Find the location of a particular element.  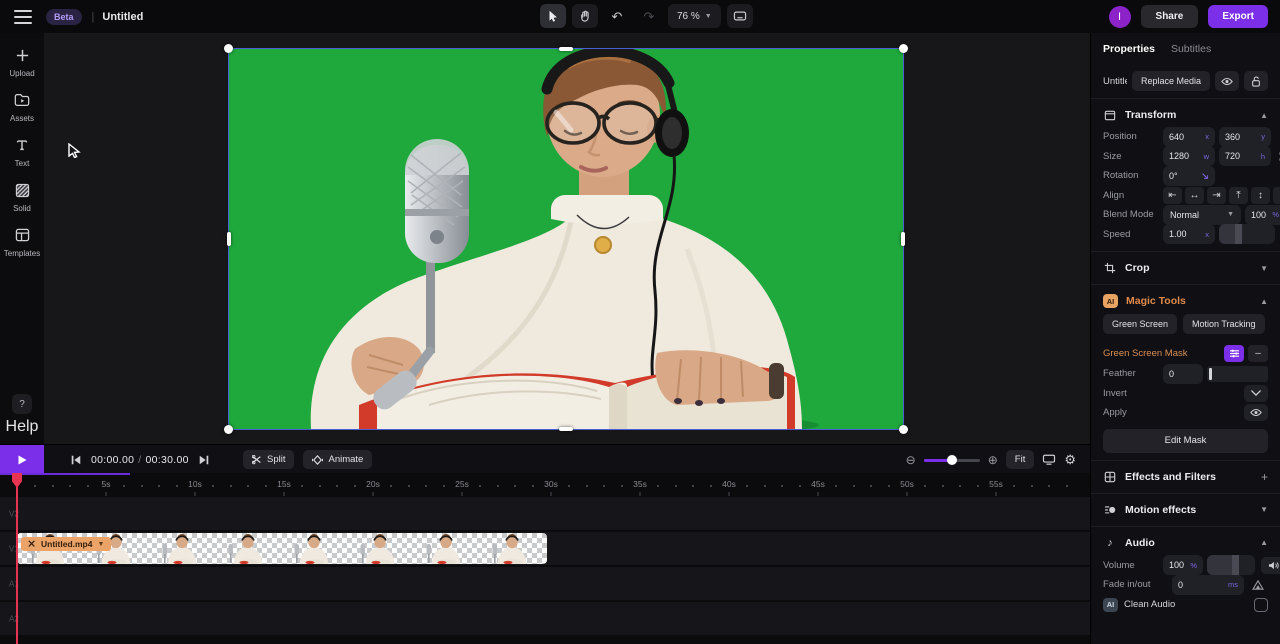

track-v1: V1 Untitled.mp4 ▼ is located at coordinates (545, 548).